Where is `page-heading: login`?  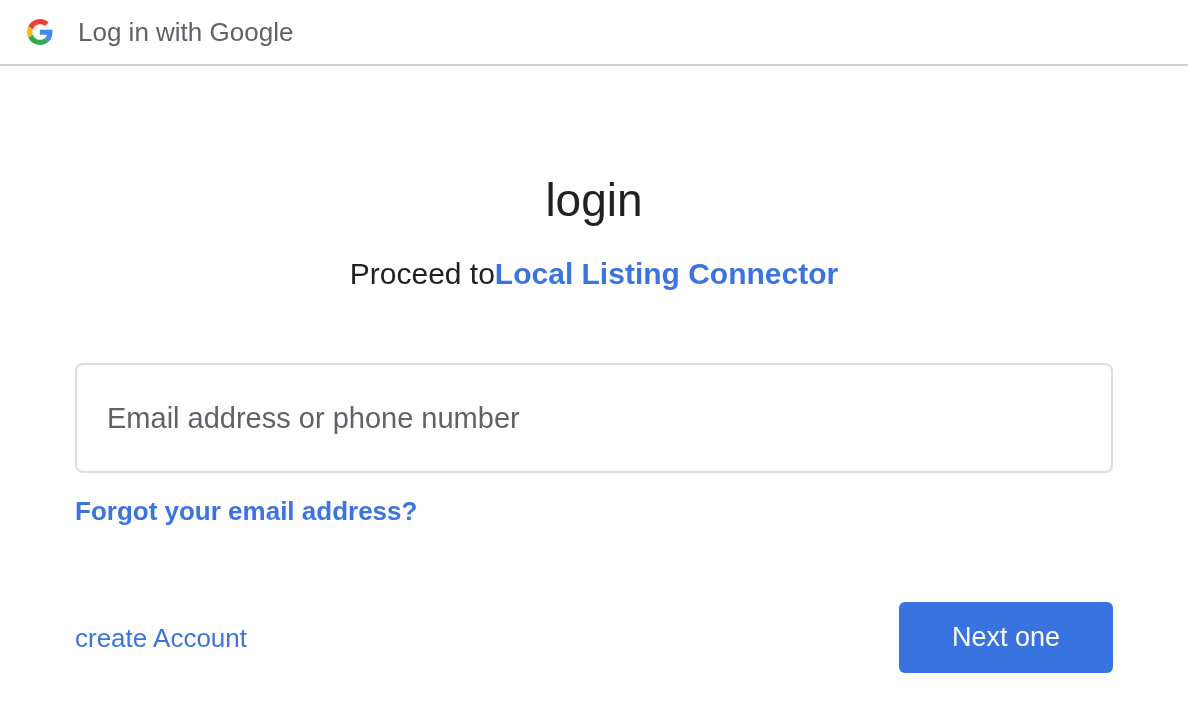
page-heading: login is located at coordinates (594, 200).